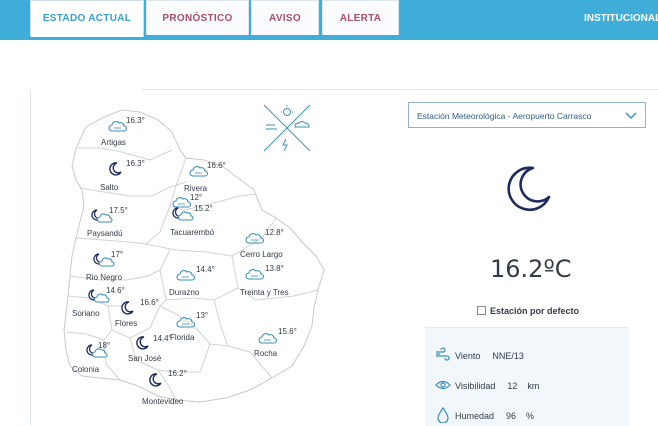  I want to click on default-station-label: Estación por defecto, so click(535, 311).